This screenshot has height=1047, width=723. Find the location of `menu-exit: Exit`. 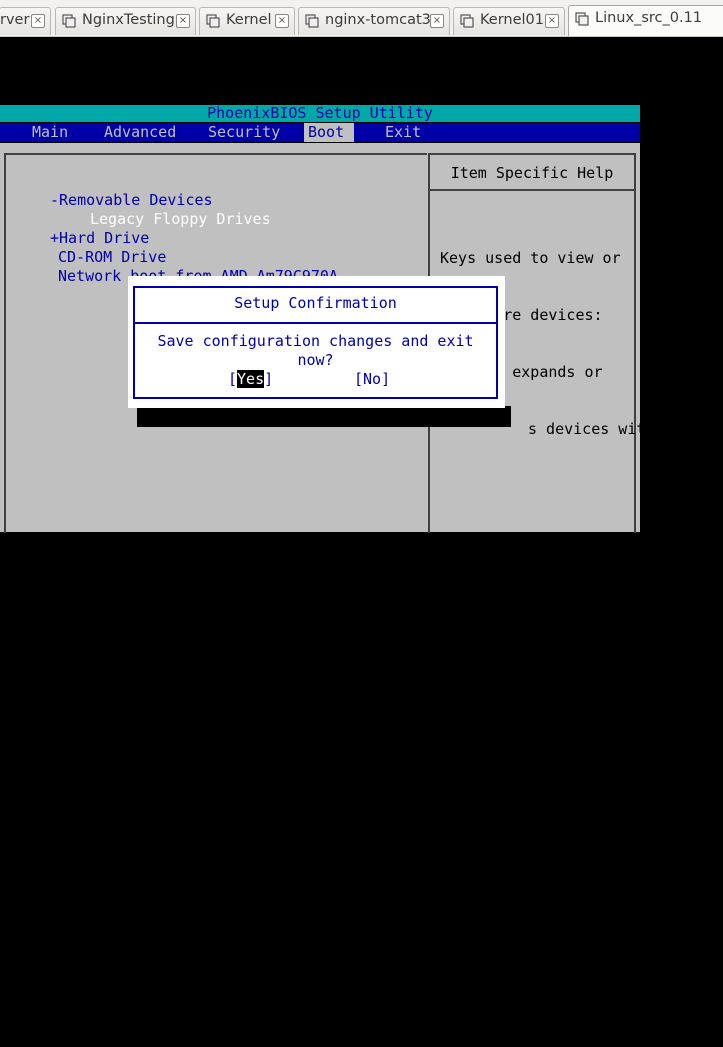

menu-exit: Exit is located at coordinates (403, 132).